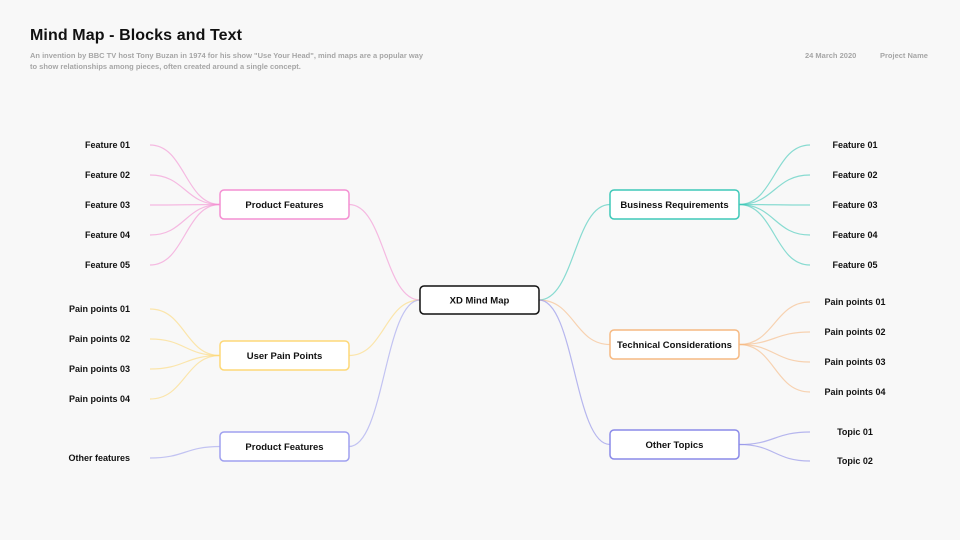  Describe the element at coordinates (854, 145) in the screenshot. I see `leaf-business-requirements-0: Feature 01` at that location.